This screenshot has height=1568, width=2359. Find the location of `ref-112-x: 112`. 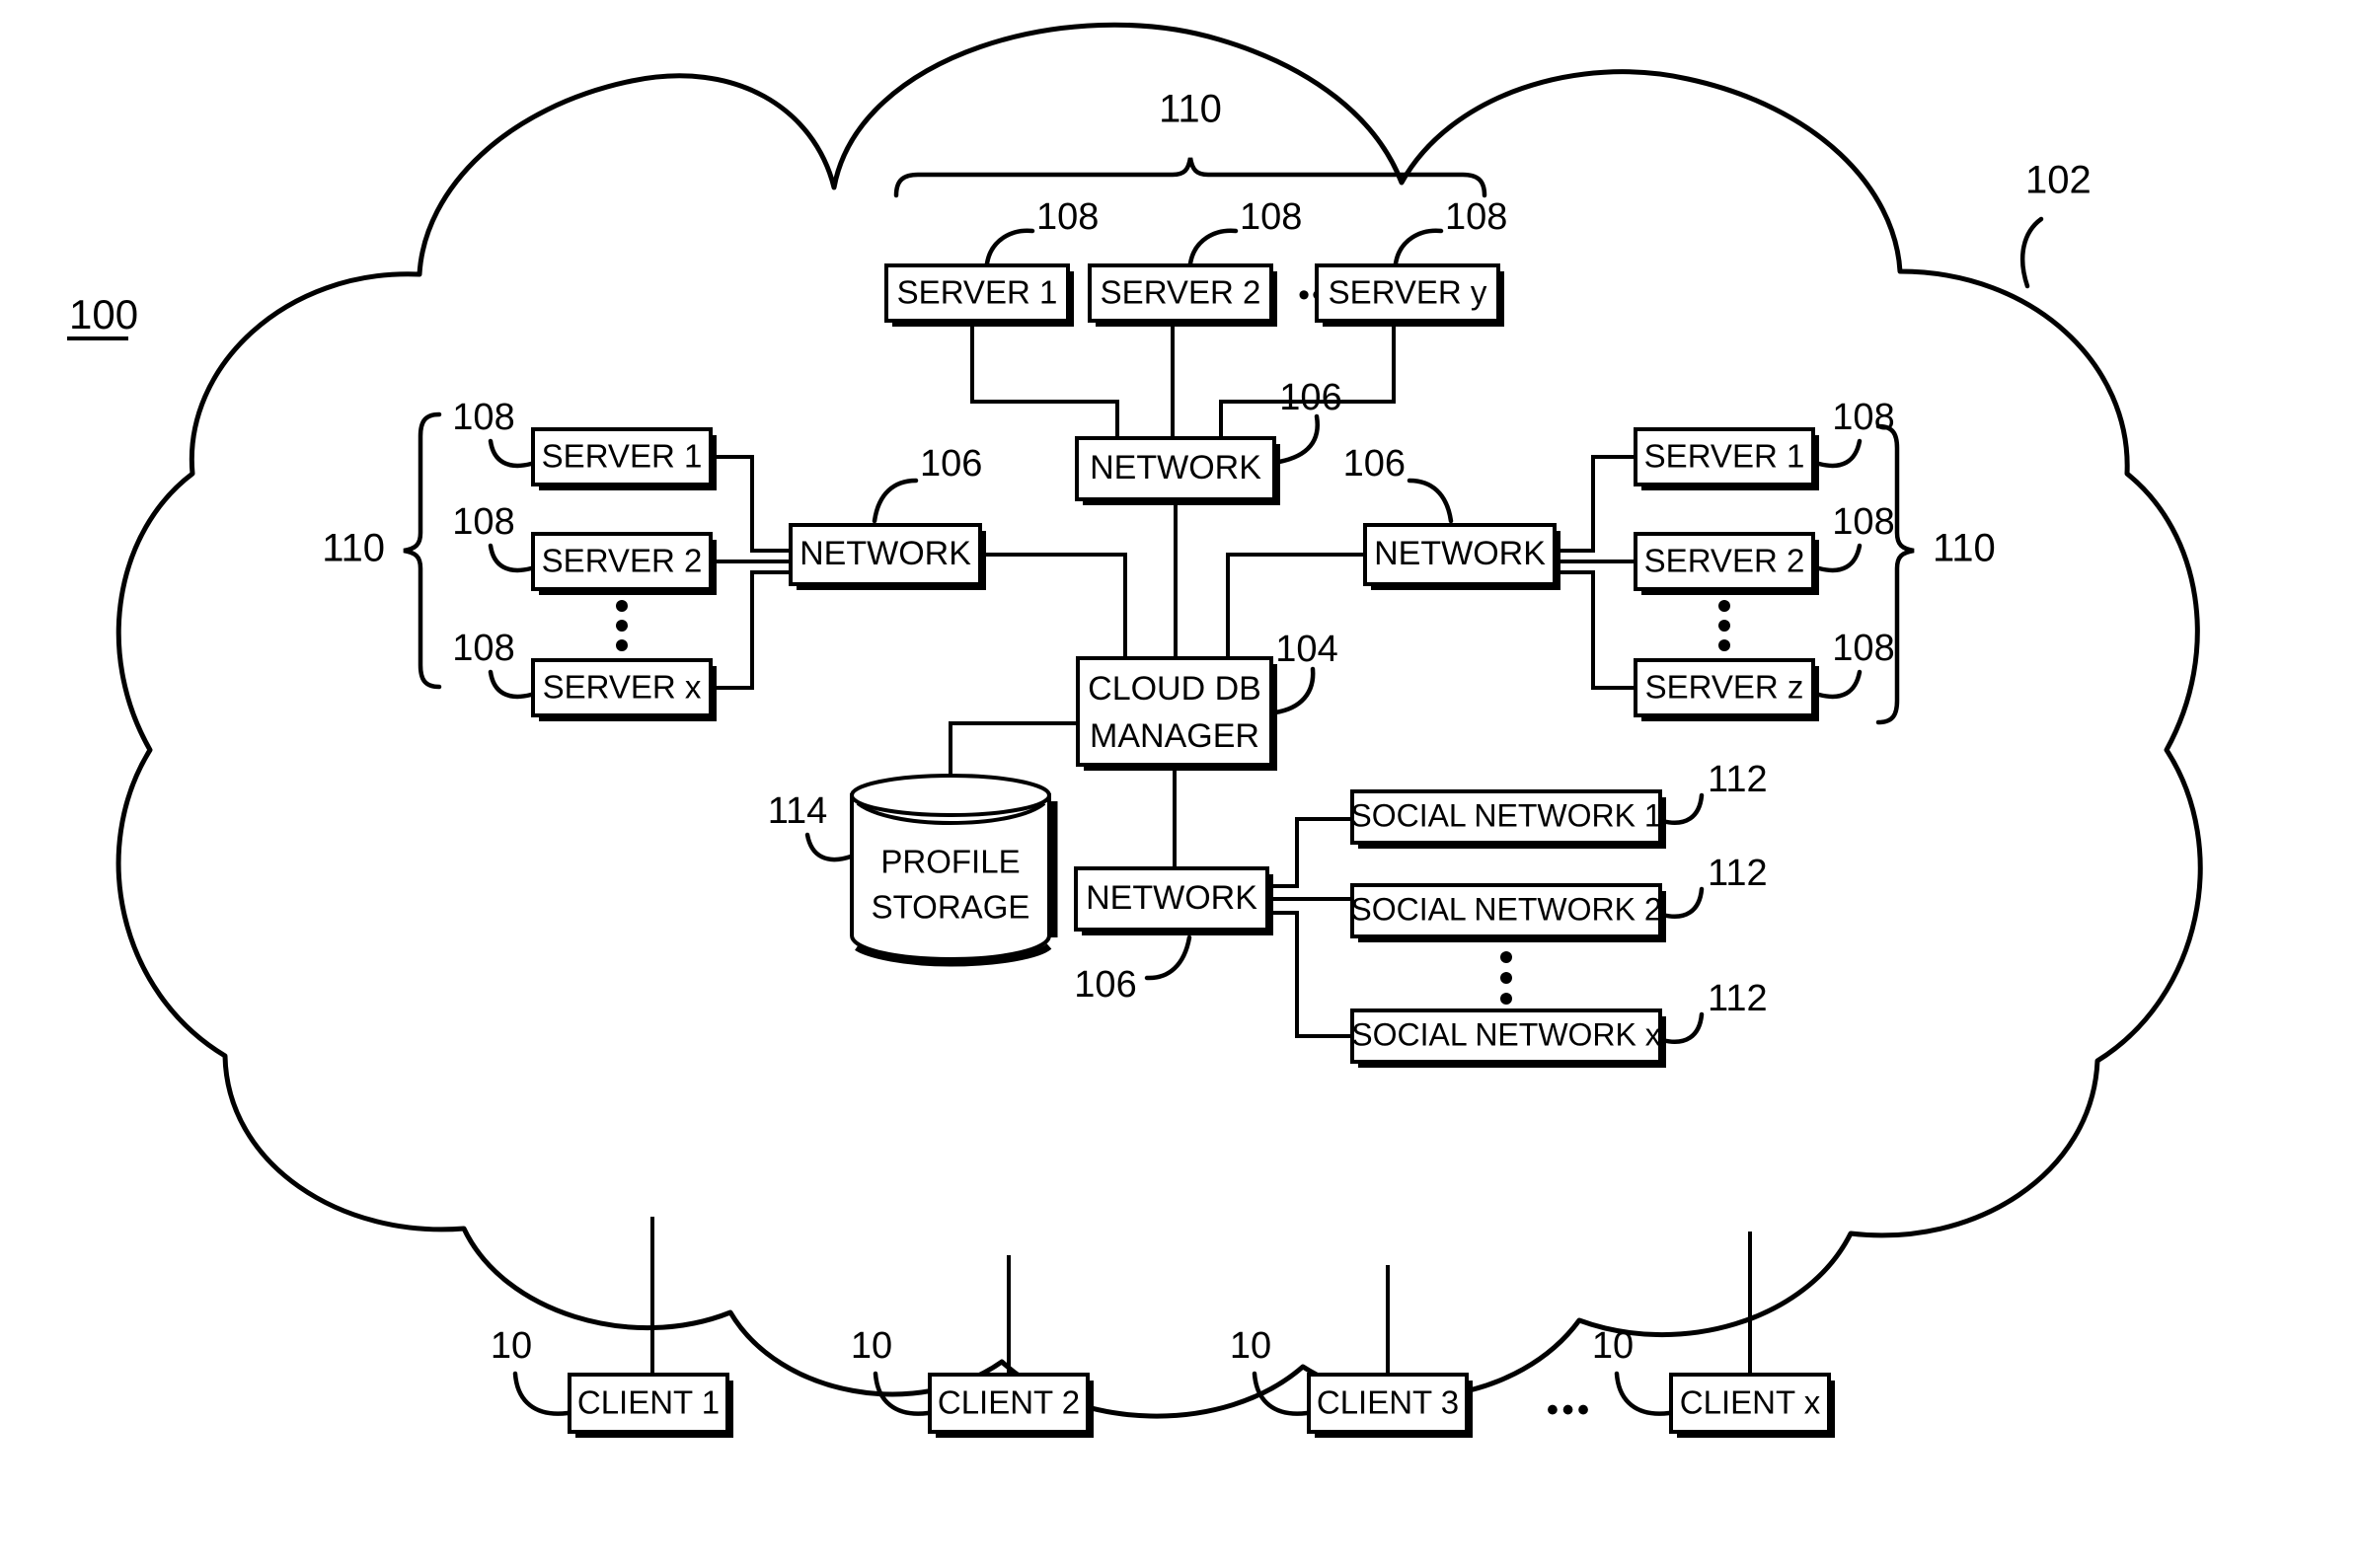

ref-112-x: 112 is located at coordinates (1738, 998).